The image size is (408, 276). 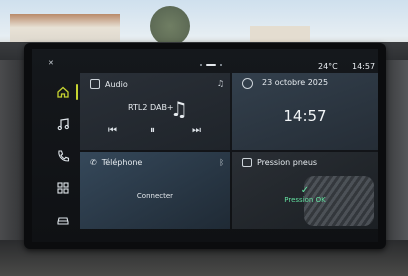 I want to click on status-bar: ✕ 24°C 14:57, so click(x=205, y=60).